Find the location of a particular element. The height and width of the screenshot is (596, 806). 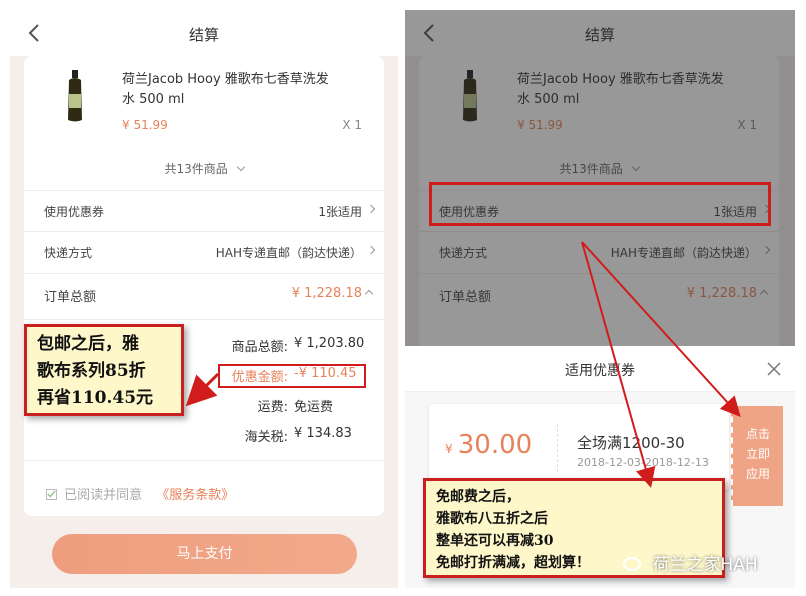

checkbox is located at coordinates (51, 494).